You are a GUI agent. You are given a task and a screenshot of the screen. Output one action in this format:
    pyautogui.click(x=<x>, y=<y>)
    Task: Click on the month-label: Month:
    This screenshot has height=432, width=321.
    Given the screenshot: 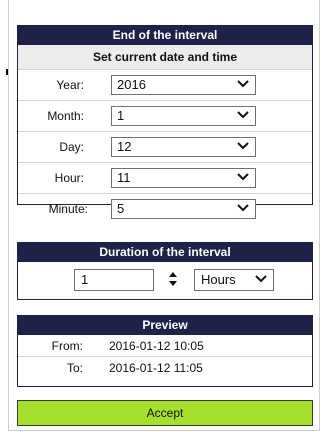 What is the action you would take?
    pyautogui.click(x=65, y=116)
    